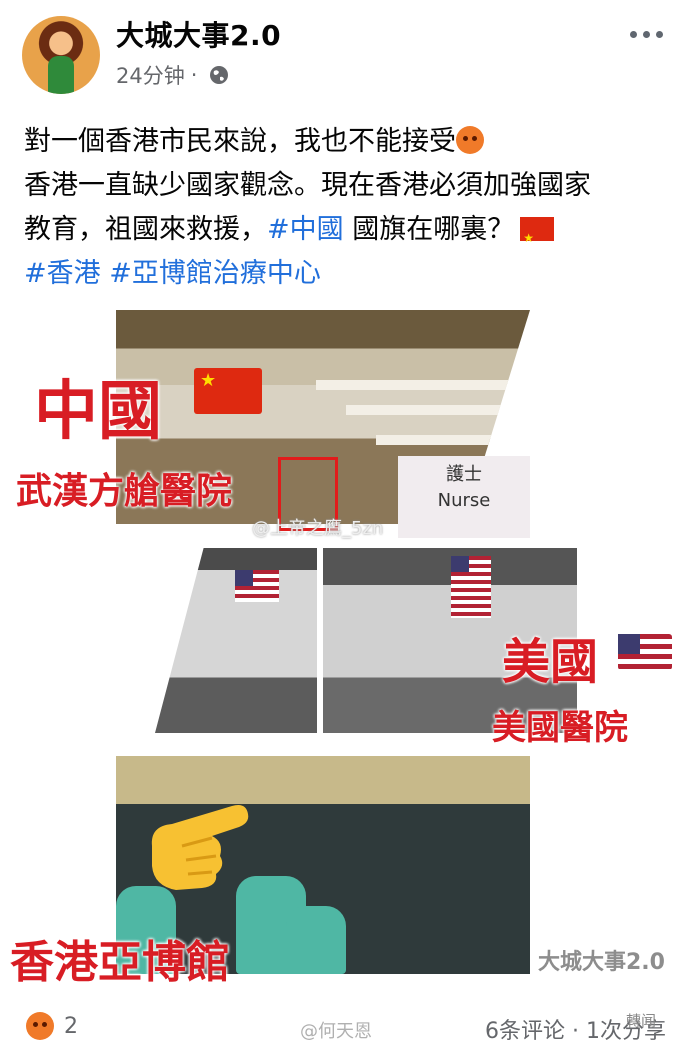 The width and height of the screenshot is (690, 1047). What do you see at coordinates (305, 229) in the screenshot?
I see `hashtag-china: #中國` at bounding box center [305, 229].